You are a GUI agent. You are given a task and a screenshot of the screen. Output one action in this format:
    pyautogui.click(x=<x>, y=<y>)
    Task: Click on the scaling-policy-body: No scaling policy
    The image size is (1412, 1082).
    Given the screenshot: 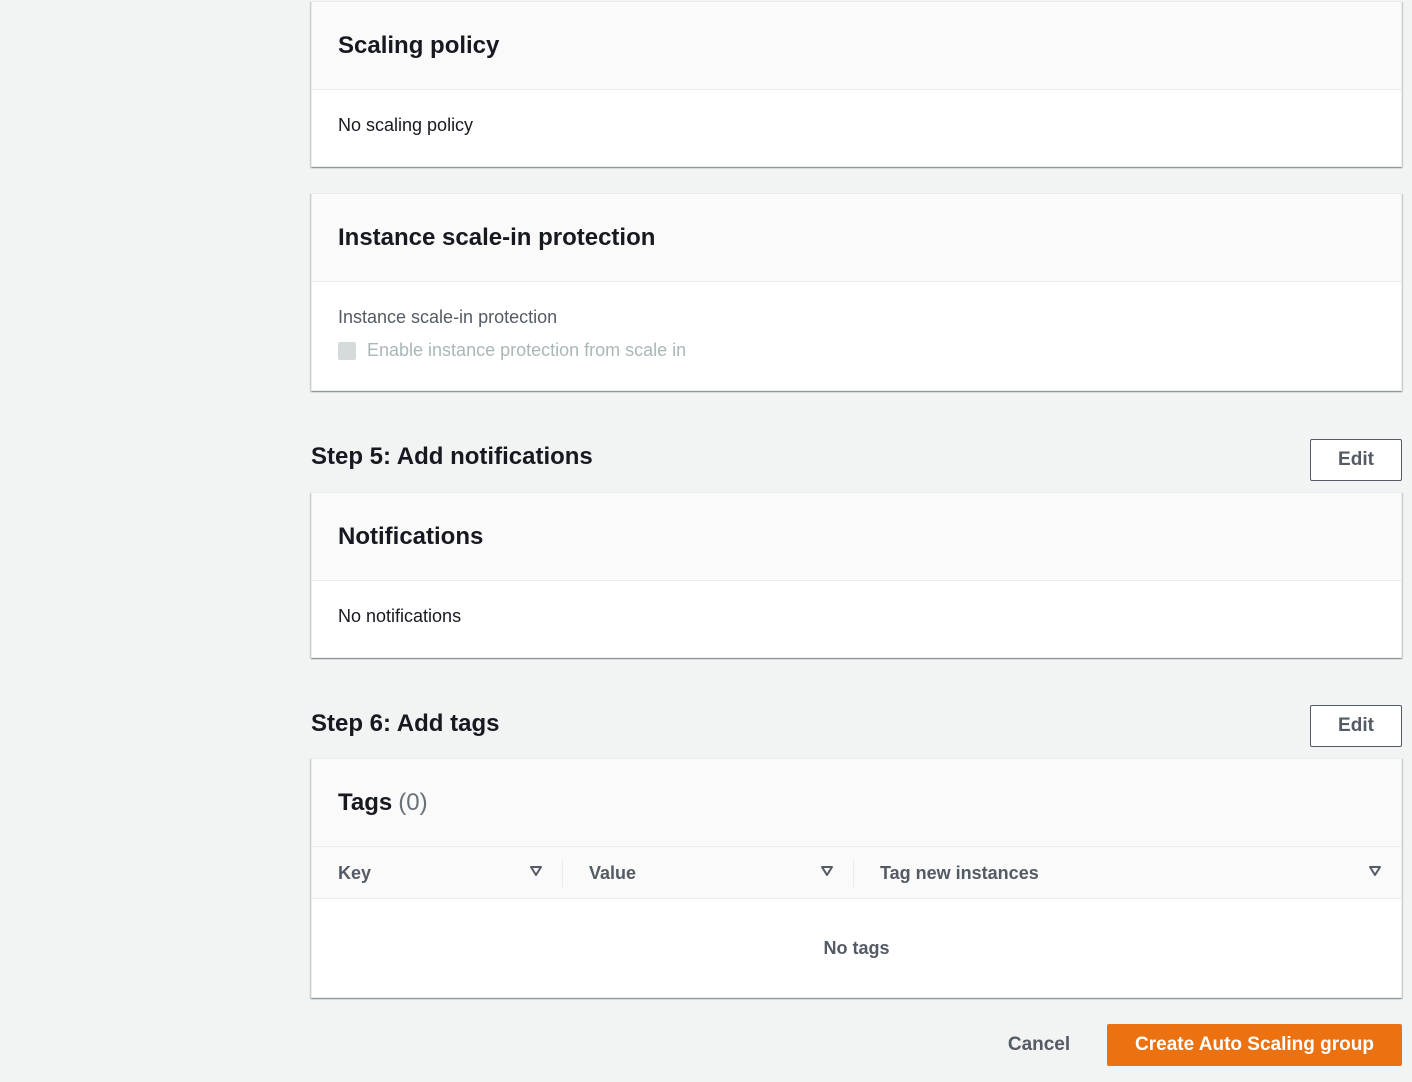 What is the action you would take?
    pyautogui.click(x=856, y=113)
    